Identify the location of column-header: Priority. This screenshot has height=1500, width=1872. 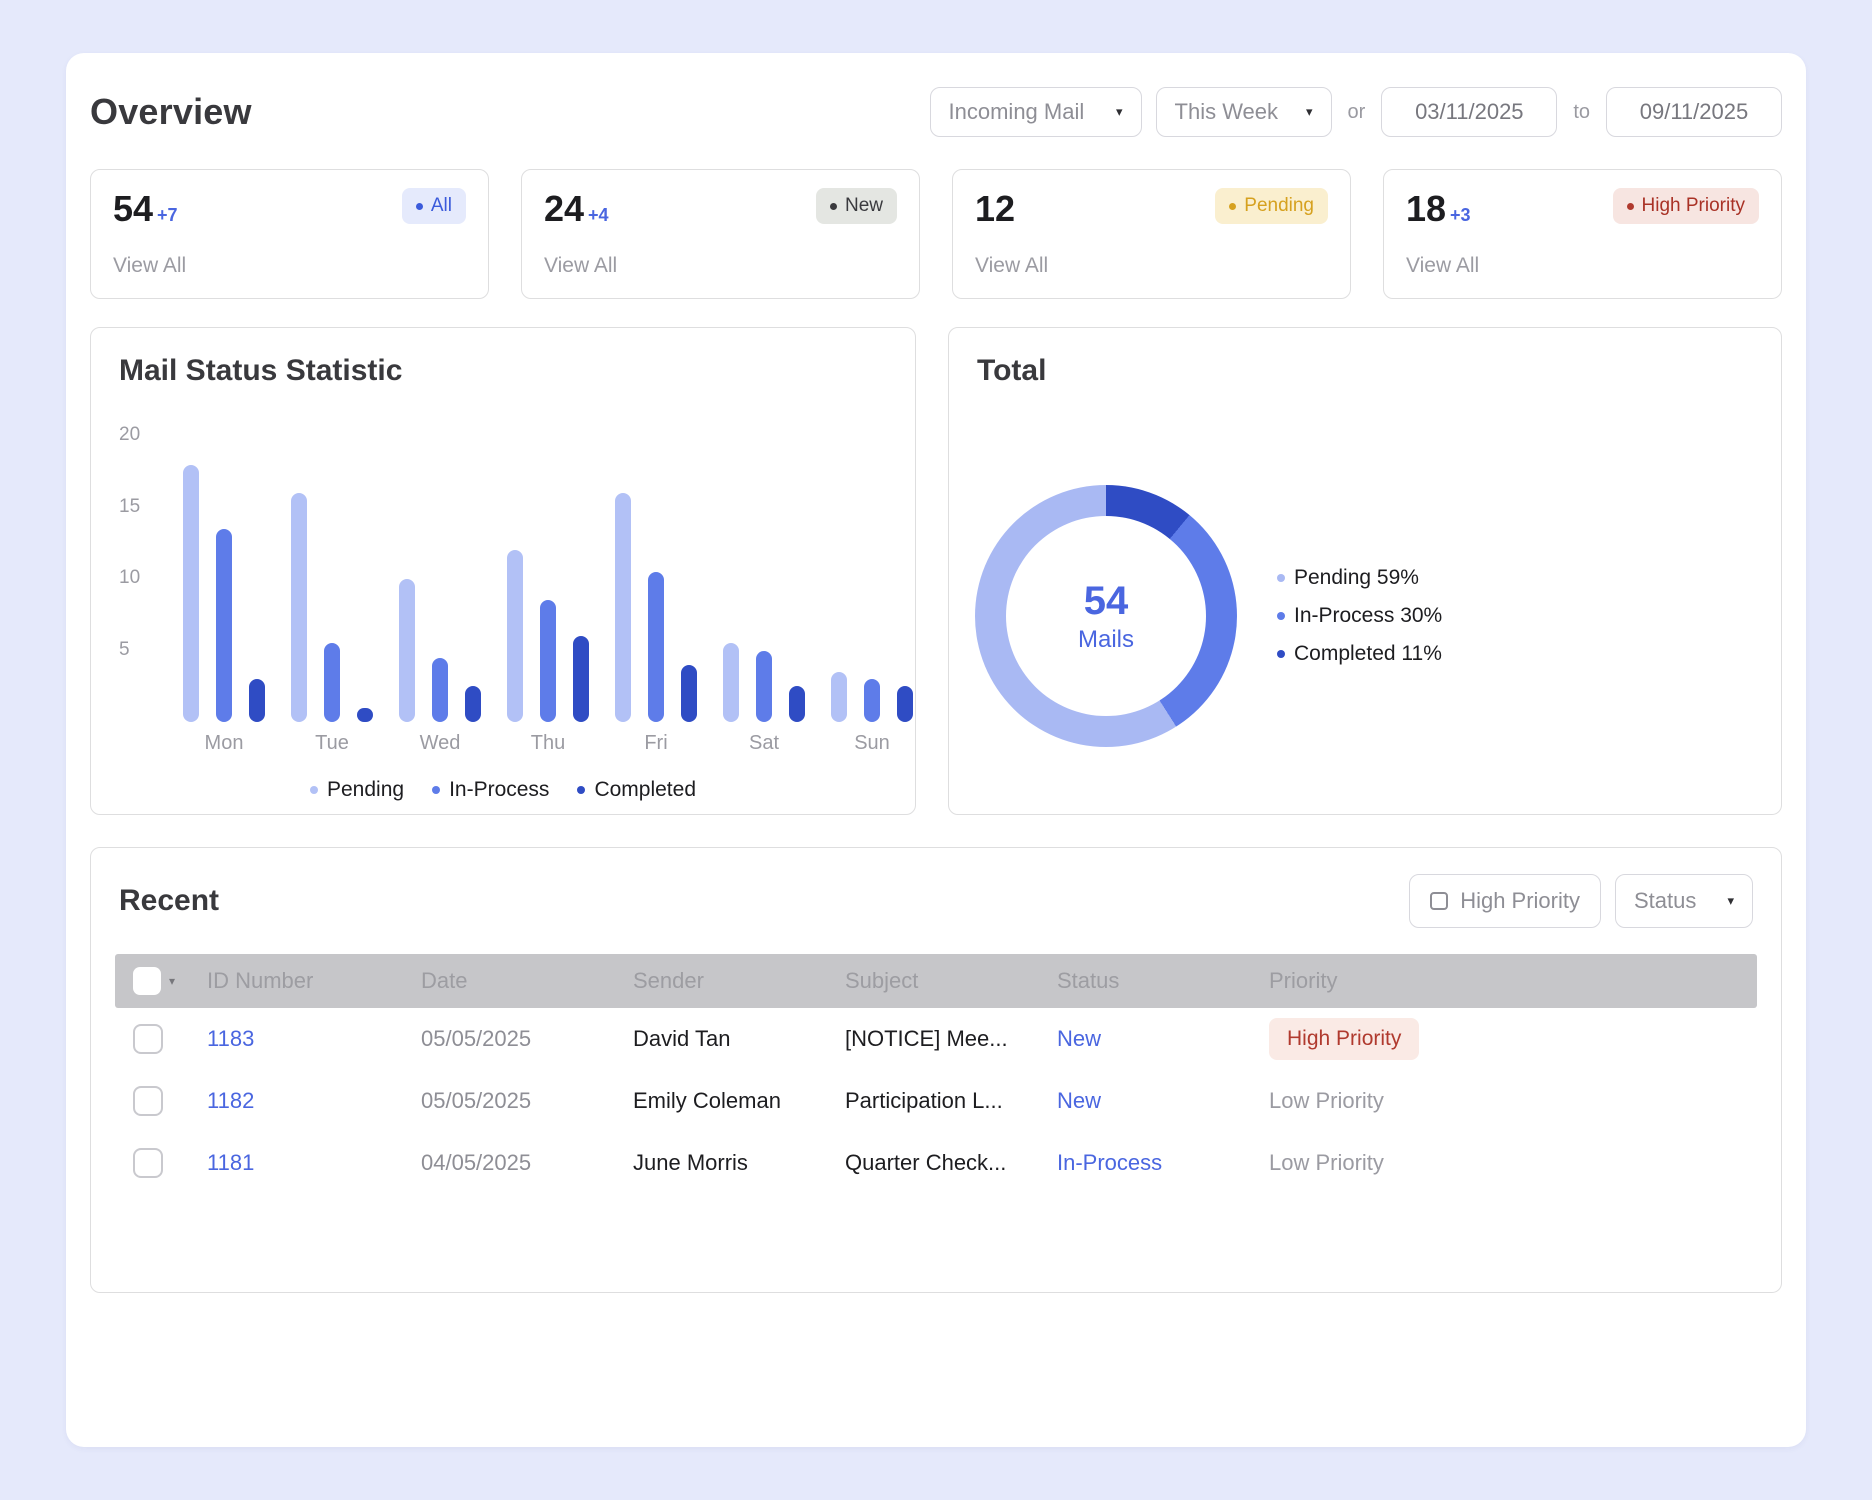
(1303, 980).